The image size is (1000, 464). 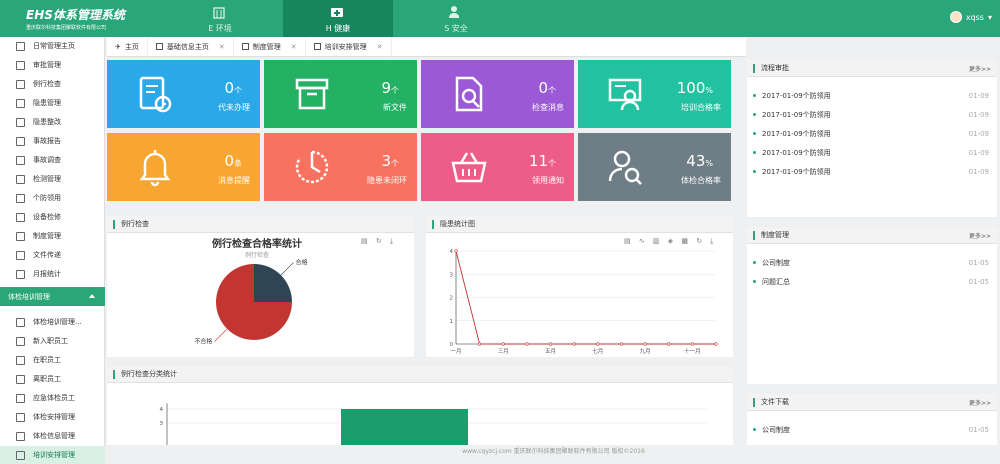 What do you see at coordinates (52, 360) in the screenshot?
I see `sidebar-subitem: 在职员工` at bounding box center [52, 360].